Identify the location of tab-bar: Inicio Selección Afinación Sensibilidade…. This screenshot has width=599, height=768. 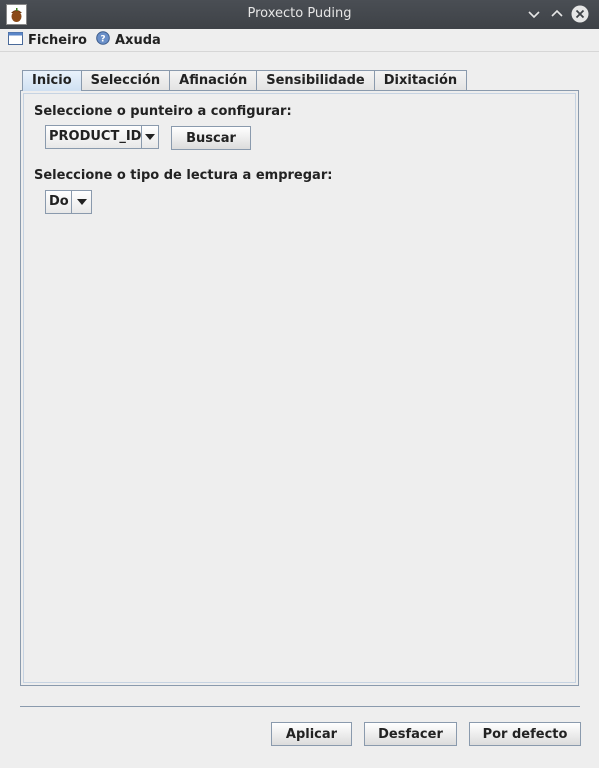
(245, 80).